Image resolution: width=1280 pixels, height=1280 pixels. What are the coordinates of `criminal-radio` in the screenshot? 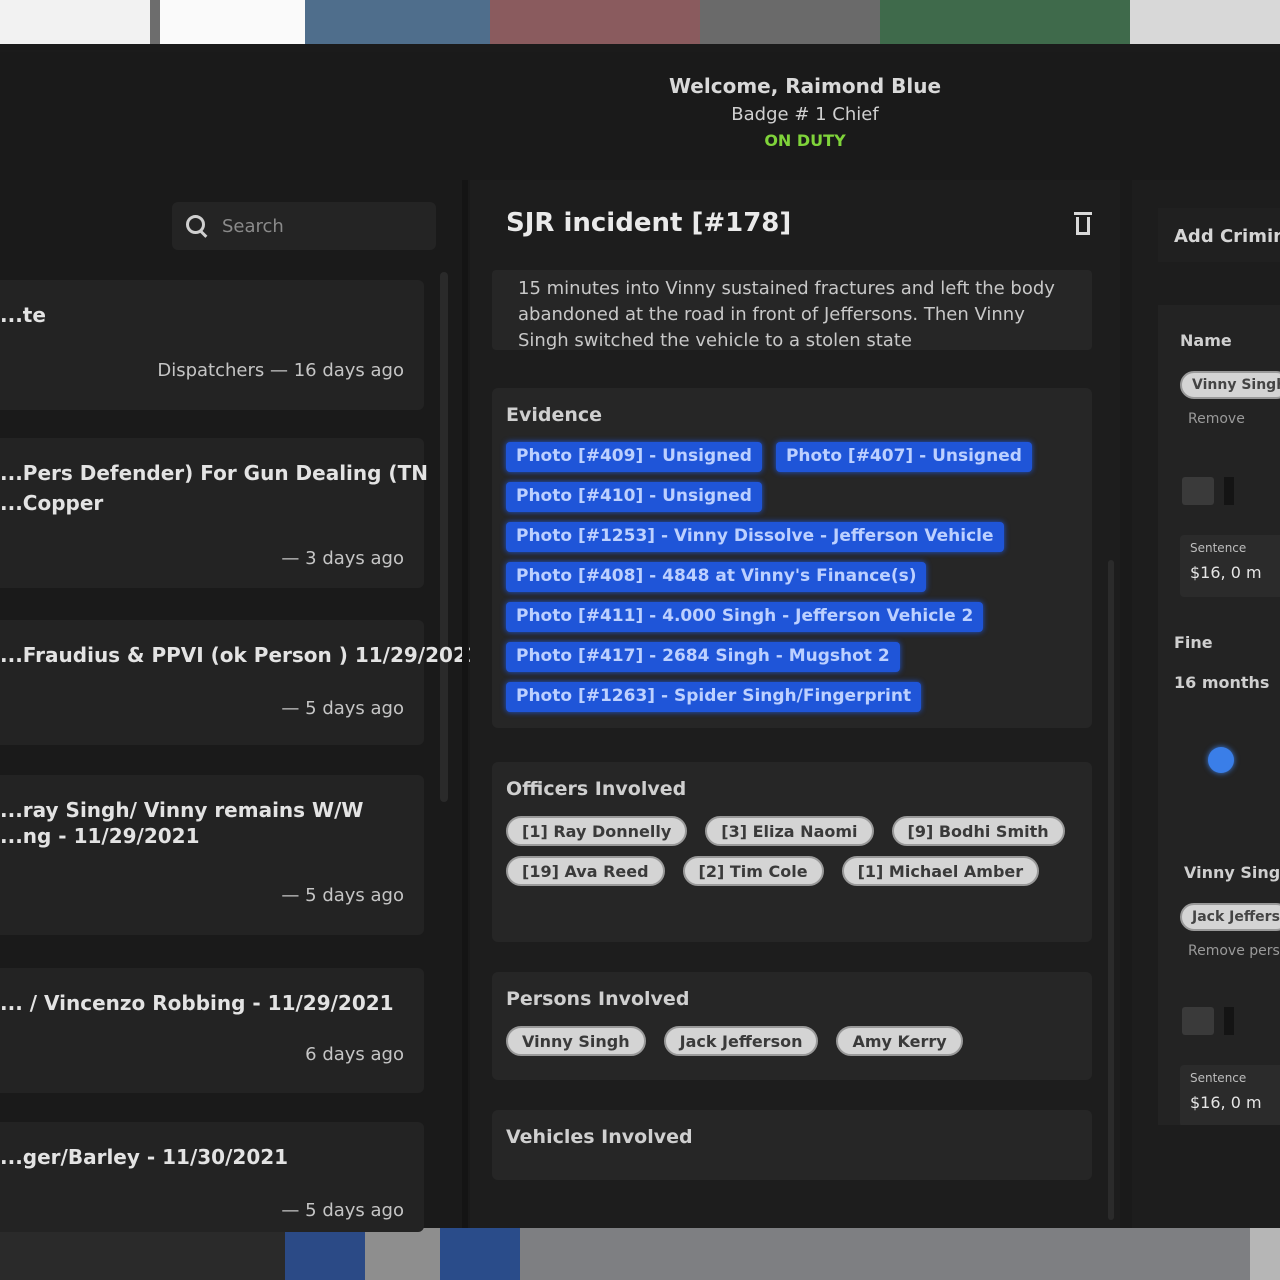 It's located at (1221, 760).